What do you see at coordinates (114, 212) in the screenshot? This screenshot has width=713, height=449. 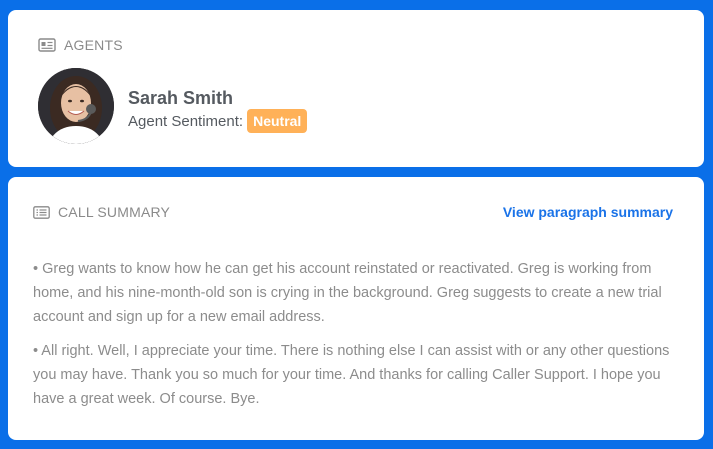 I see `call-summary-header-label: CALL SUMMARY` at bounding box center [114, 212].